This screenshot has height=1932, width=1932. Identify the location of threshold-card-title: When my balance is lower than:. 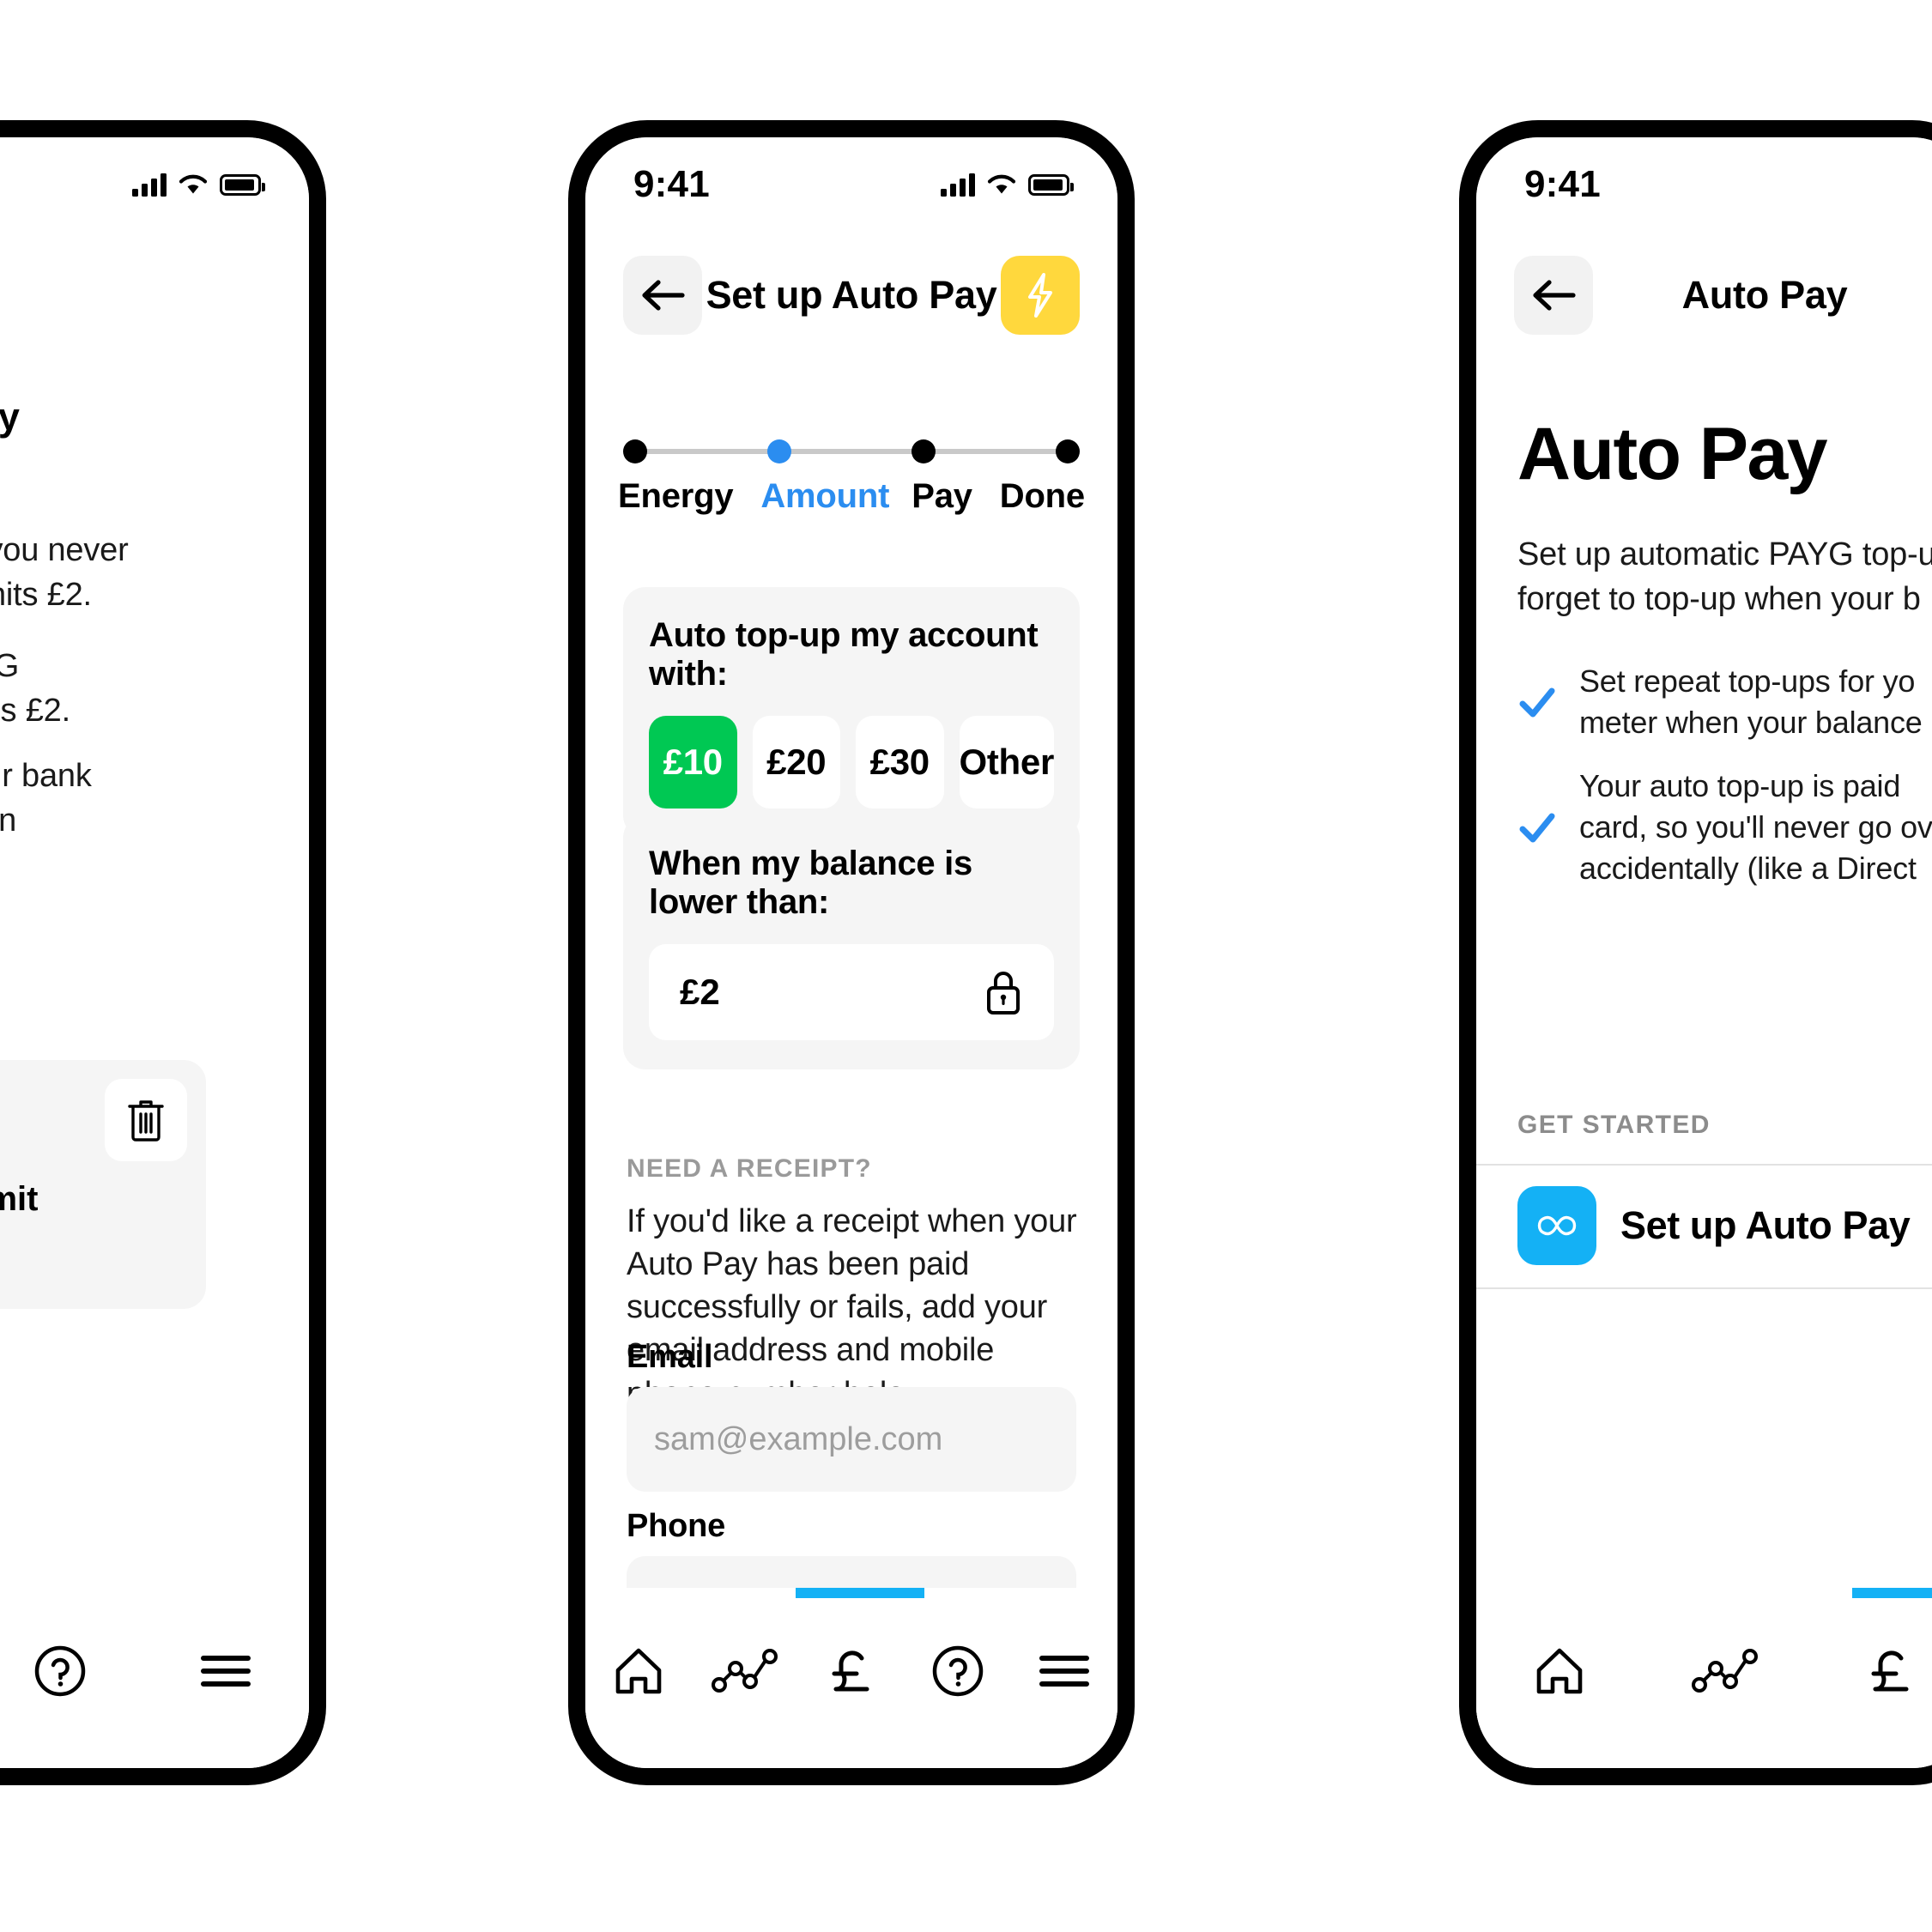
(811, 883).